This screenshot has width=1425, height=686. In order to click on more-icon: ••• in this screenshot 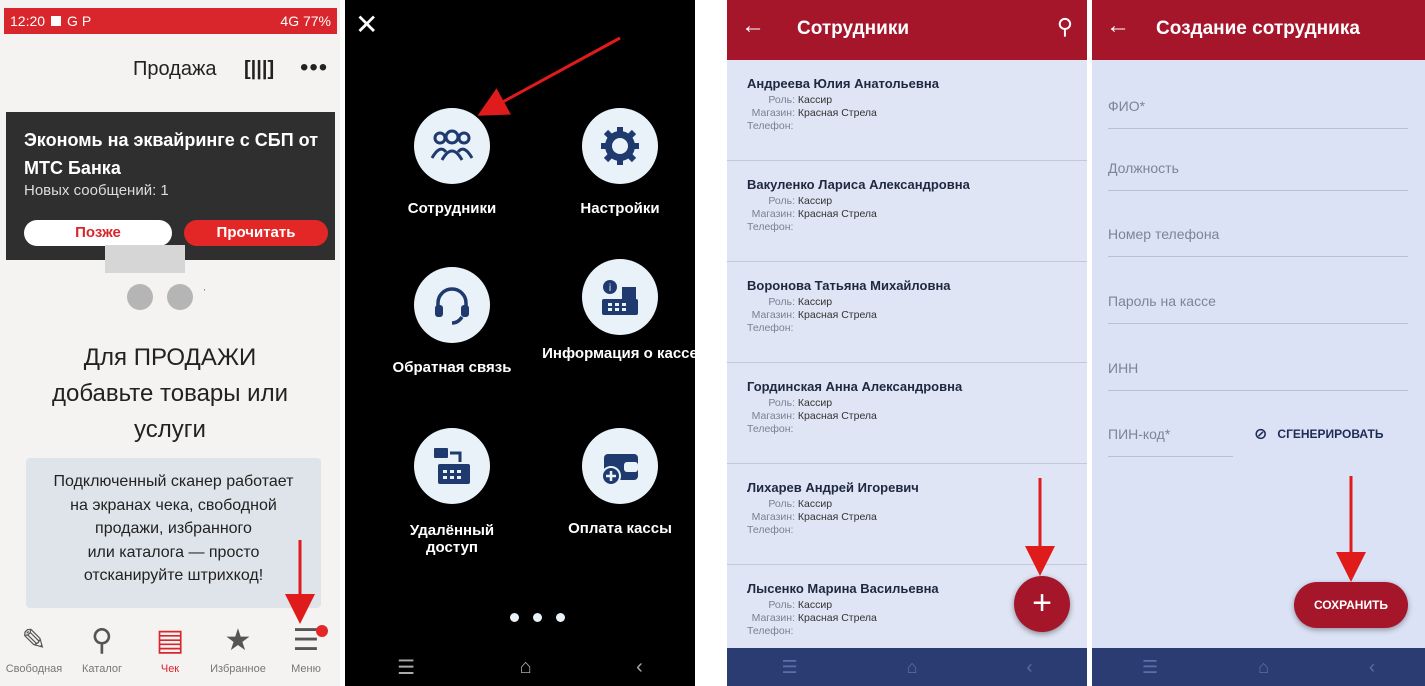, I will do `click(314, 68)`.